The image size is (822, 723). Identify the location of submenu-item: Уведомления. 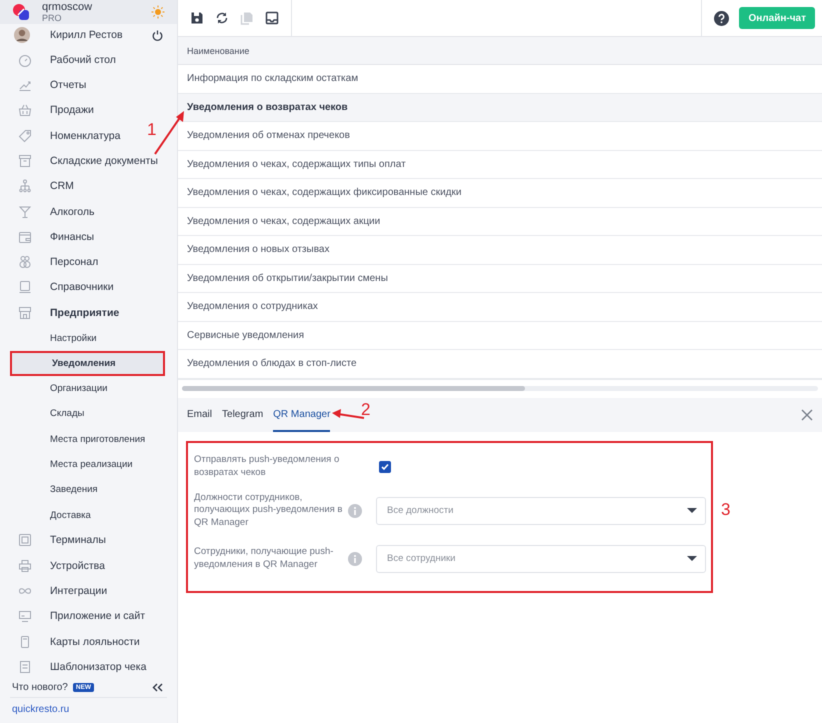
(87, 363).